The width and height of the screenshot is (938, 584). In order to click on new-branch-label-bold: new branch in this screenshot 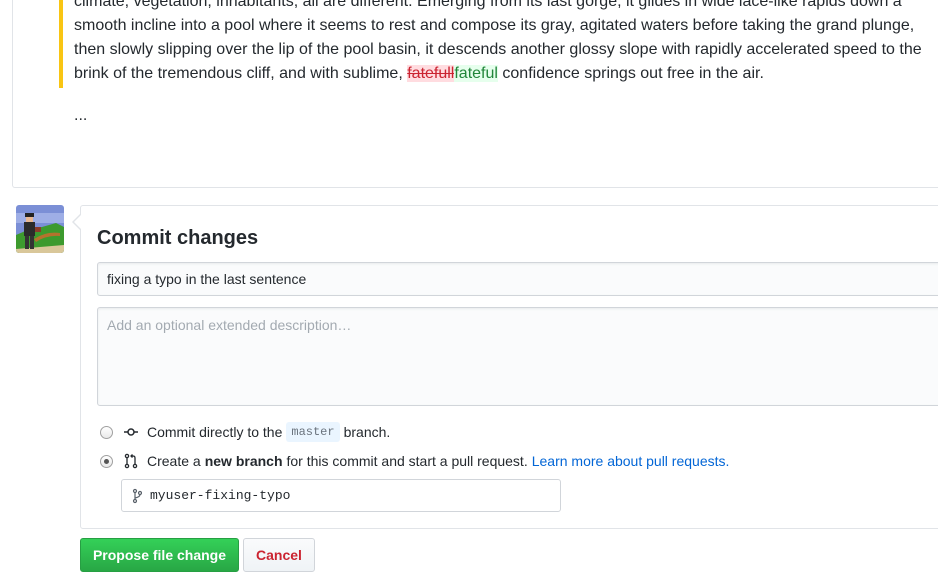, I will do `click(243, 461)`.